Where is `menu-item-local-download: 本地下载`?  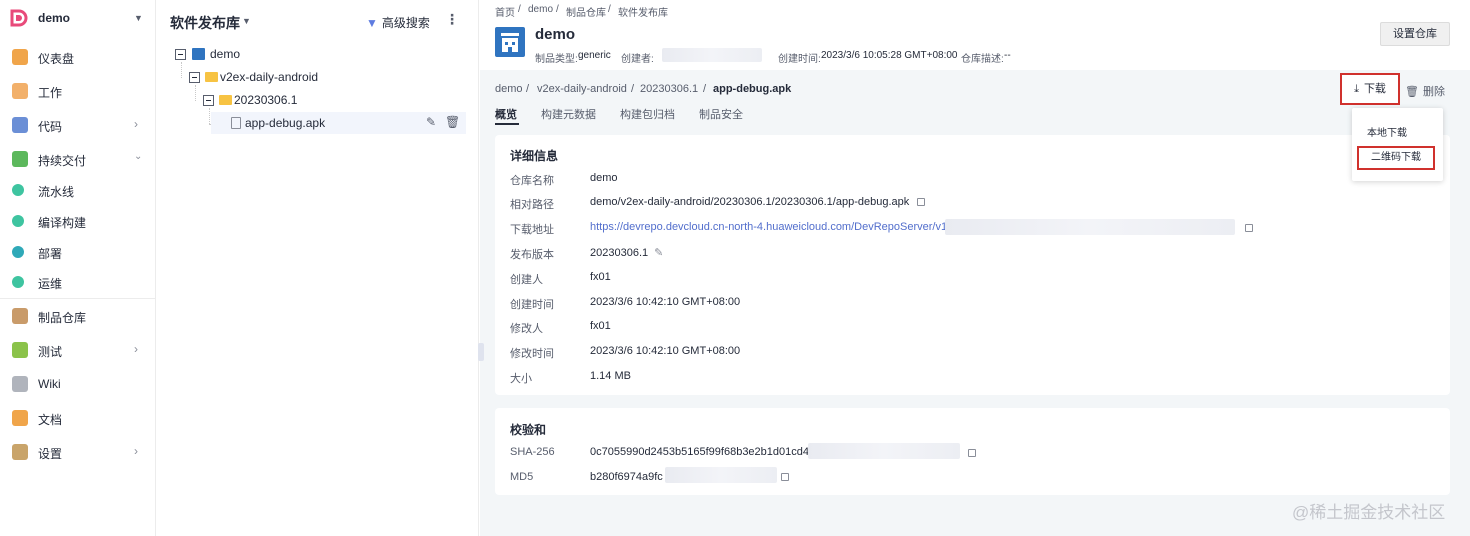 menu-item-local-download: 本地下载 is located at coordinates (1387, 131).